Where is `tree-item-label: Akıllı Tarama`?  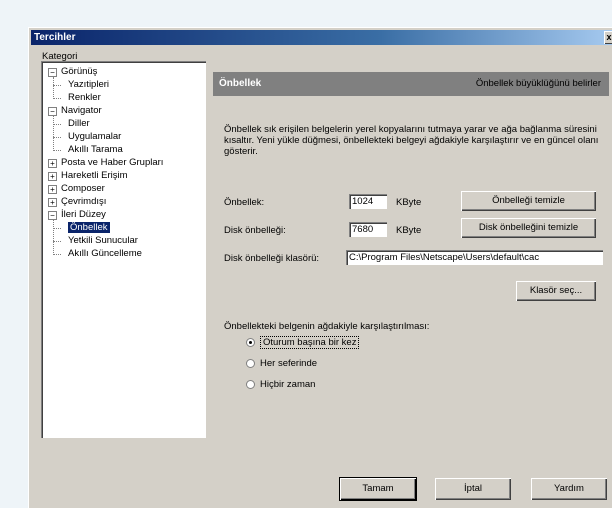
tree-item-label: Akıllı Tarama is located at coordinates (95, 149).